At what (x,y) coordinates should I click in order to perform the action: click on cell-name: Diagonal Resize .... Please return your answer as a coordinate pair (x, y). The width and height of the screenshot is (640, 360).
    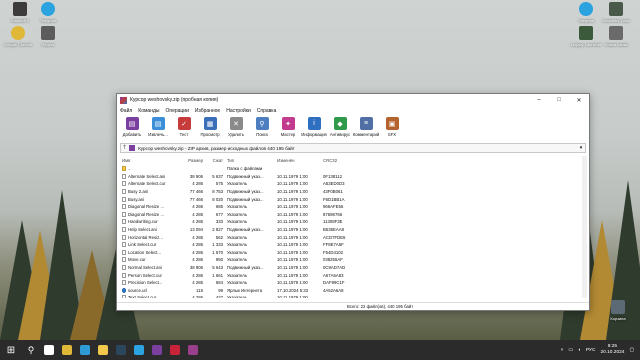
    Looking at the image, I should click on (150, 214).